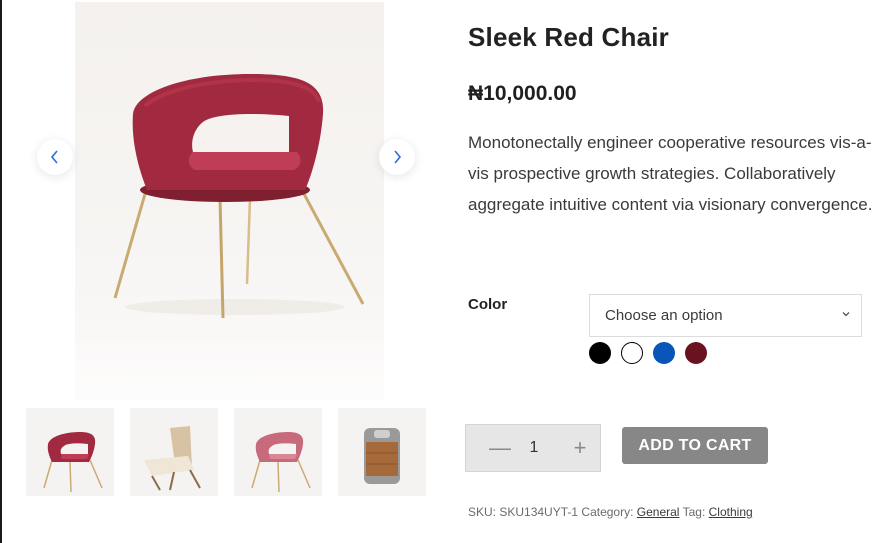 This screenshot has height=543, width=893. I want to click on thumbnail-red-chair, so click(70, 452).